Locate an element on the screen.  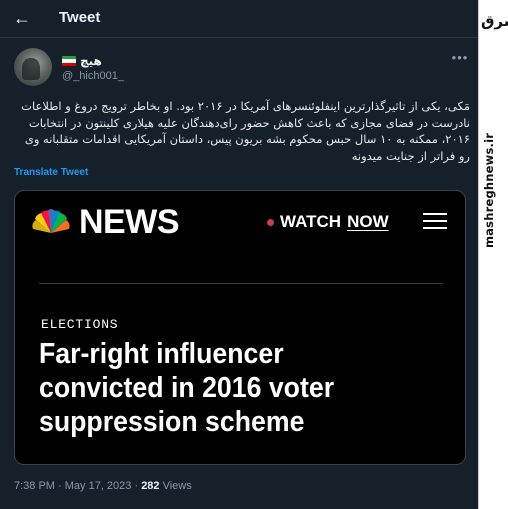
card-divider is located at coordinates (241, 283).